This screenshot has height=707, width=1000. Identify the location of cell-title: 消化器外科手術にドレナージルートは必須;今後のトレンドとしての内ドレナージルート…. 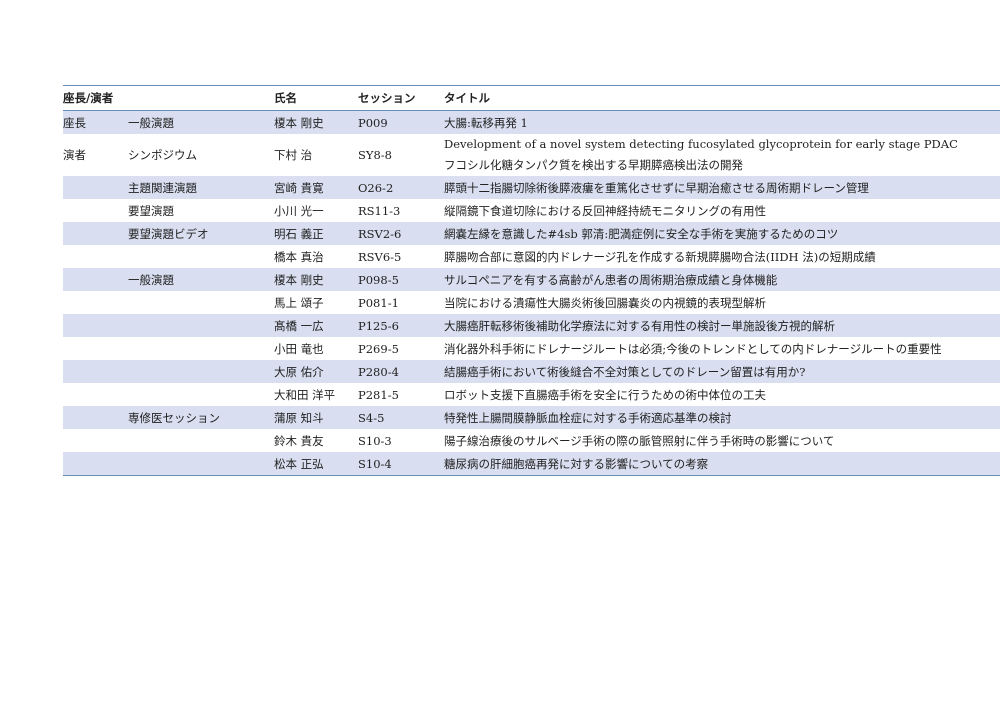
(693, 348).